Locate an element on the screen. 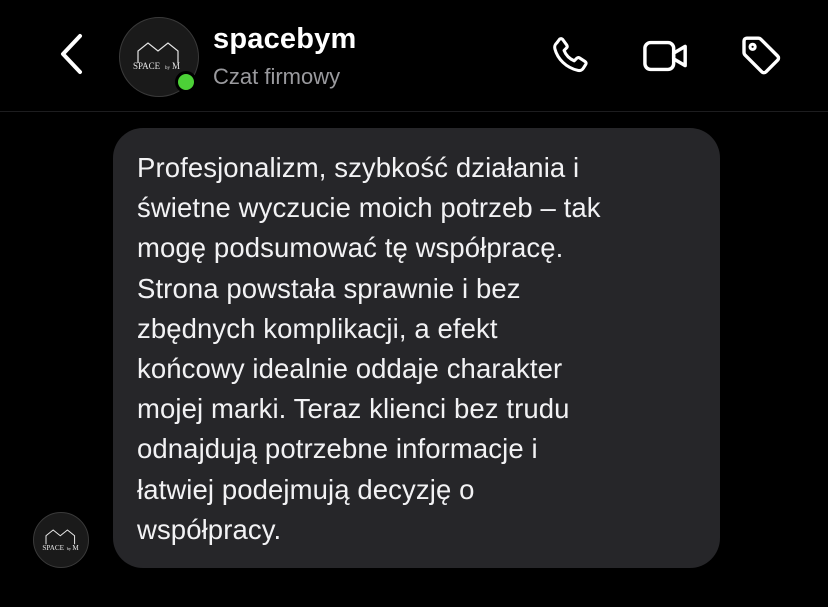 The image size is (828, 607). sender-avatar: SPACE by M is located at coordinates (61, 540).